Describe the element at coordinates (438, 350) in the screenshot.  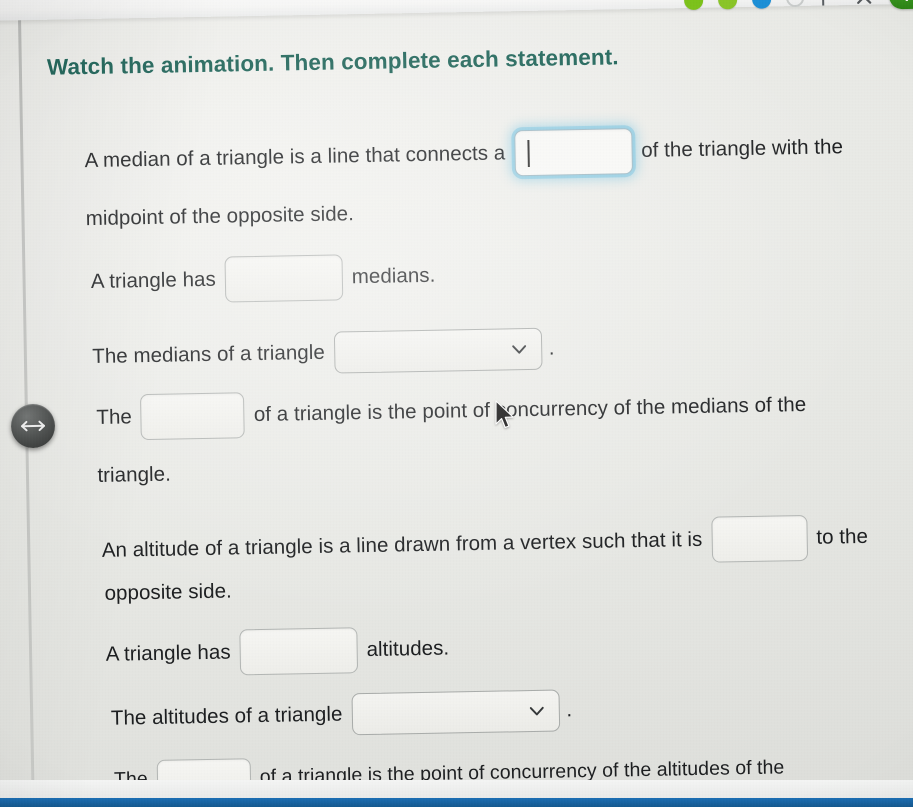
I see `medians-property-dropdown` at that location.